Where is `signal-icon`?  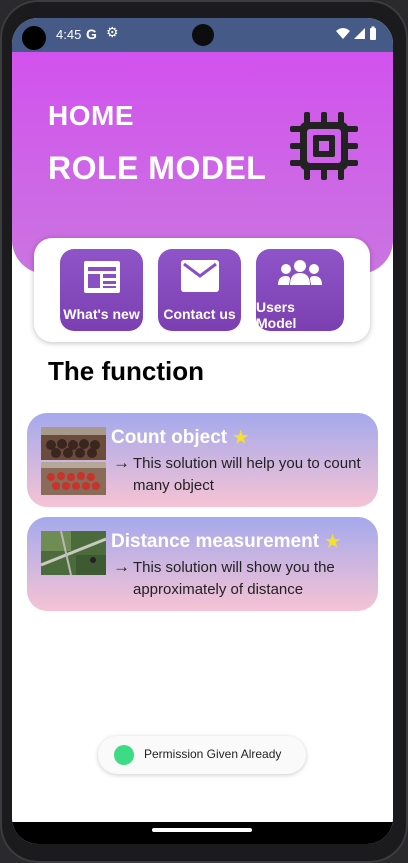 signal-icon is located at coordinates (359, 33).